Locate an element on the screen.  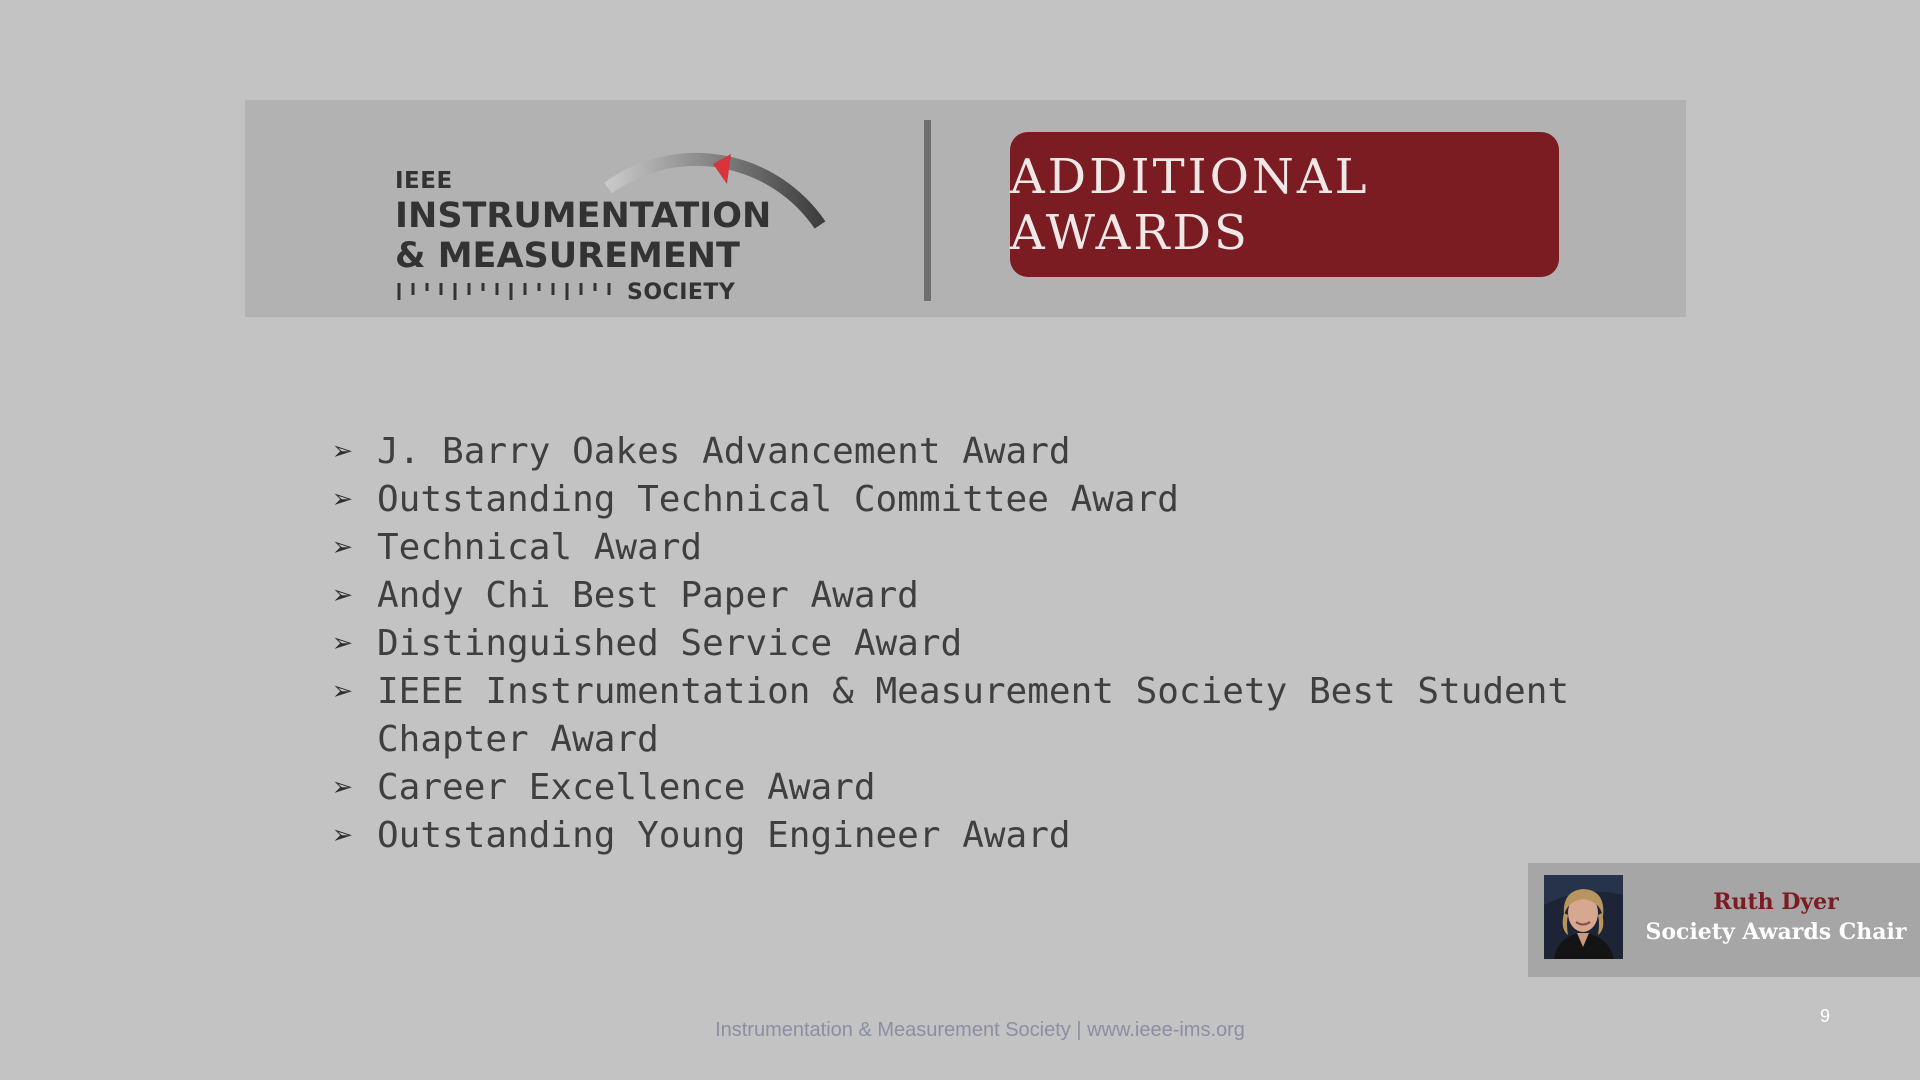
list-item: ➢ Andy Chi Best Paper Award is located at coordinates (998, 596).